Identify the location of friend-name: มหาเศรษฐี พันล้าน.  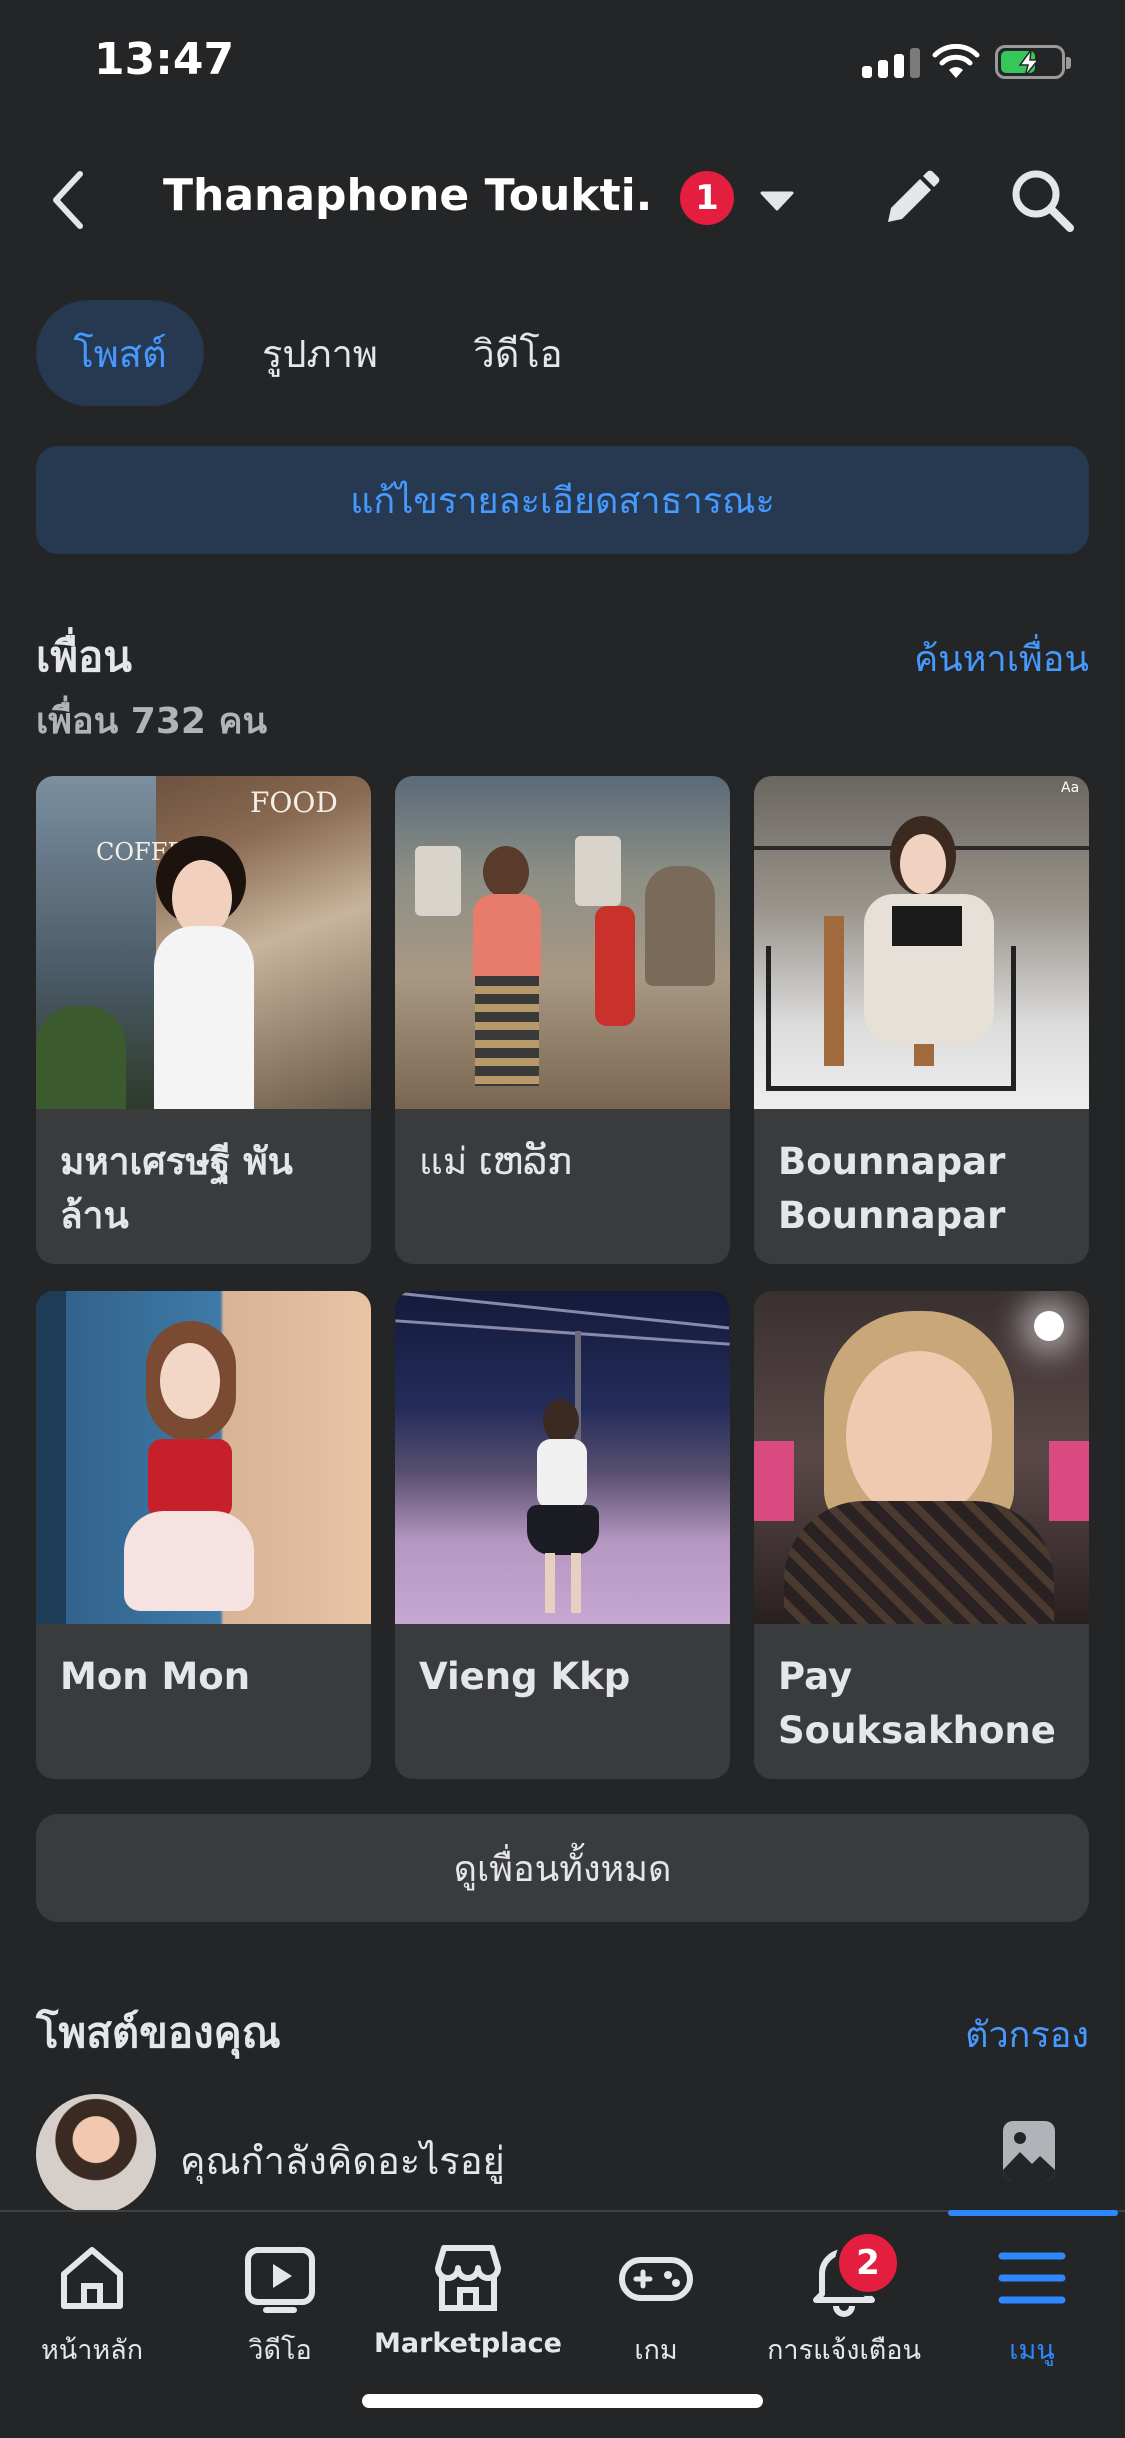
(203, 1176).